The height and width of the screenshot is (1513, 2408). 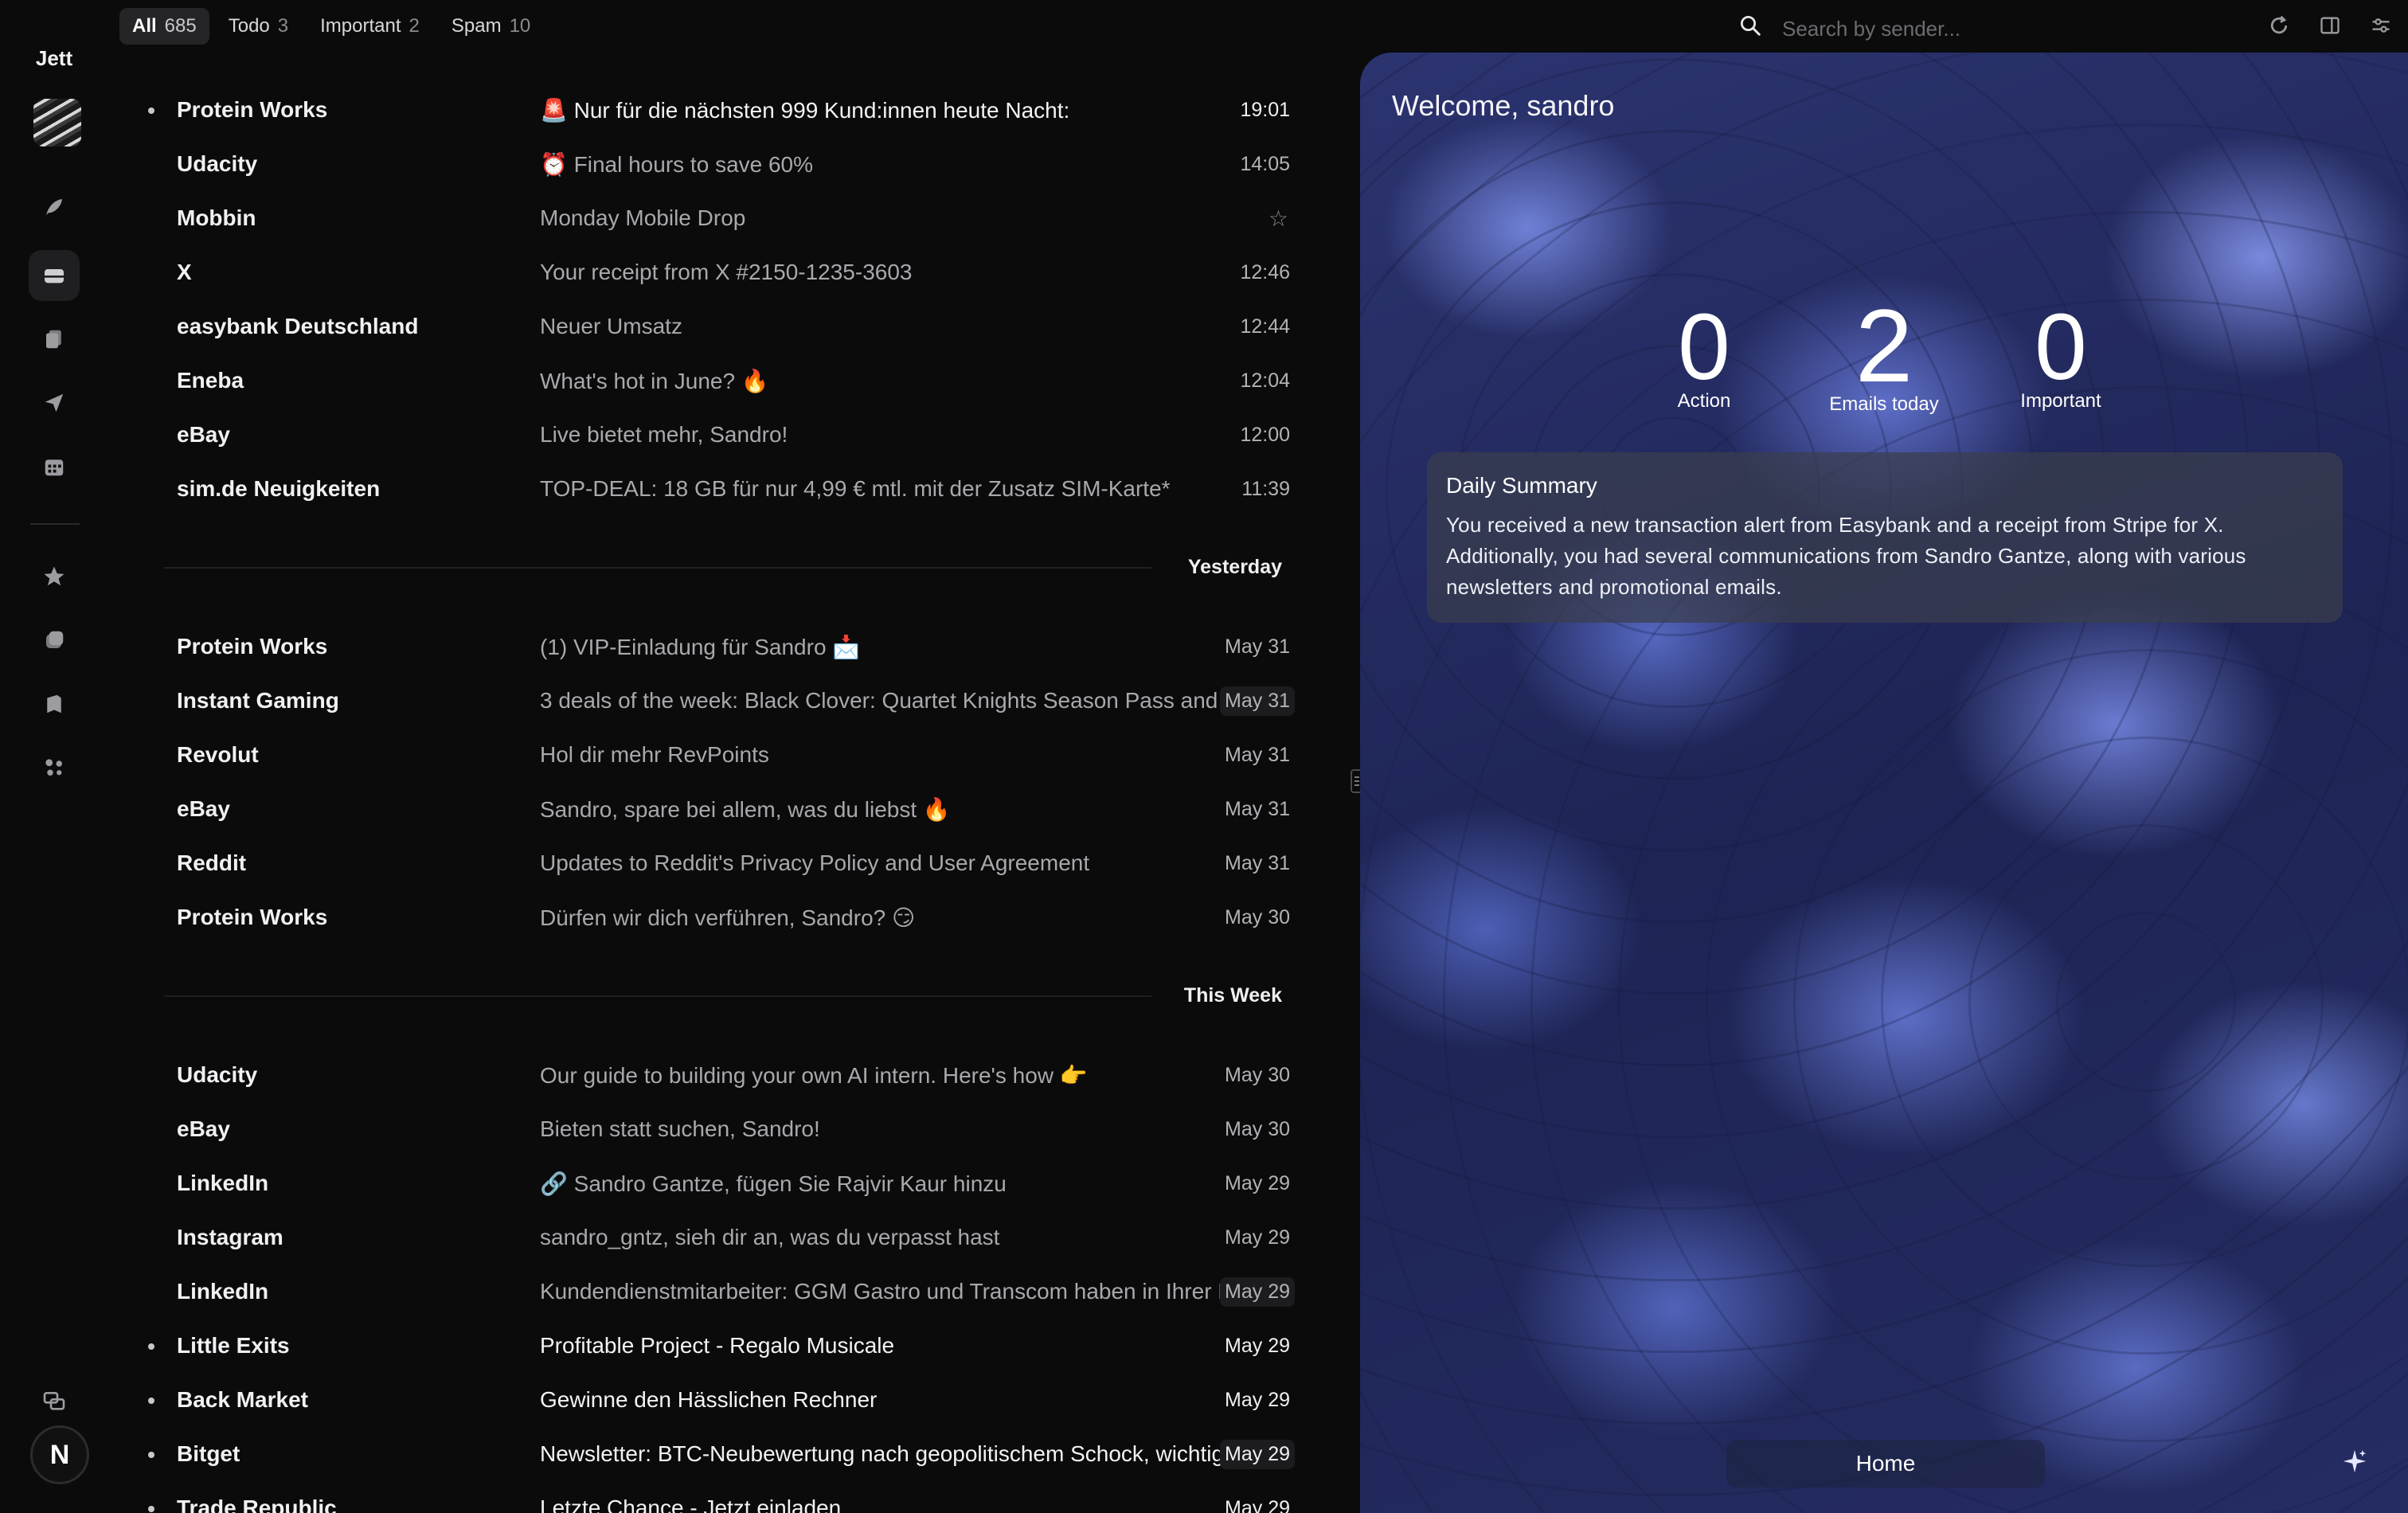 What do you see at coordinates (1265, 434) in the screenshot?
I see `mail-time: 12:00` at bounding box center [1265, 434].